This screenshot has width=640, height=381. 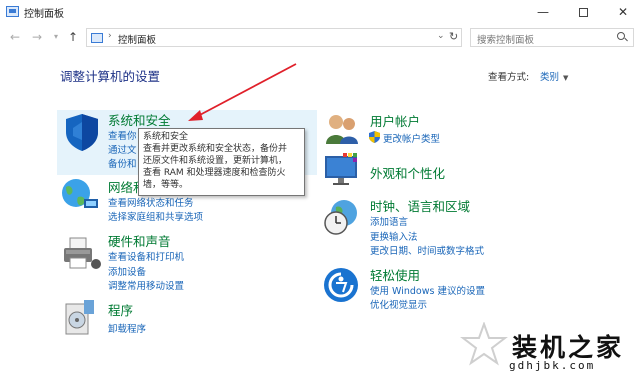 I want to click on recent-locations-button: ▾, so click(x=56, y=37).